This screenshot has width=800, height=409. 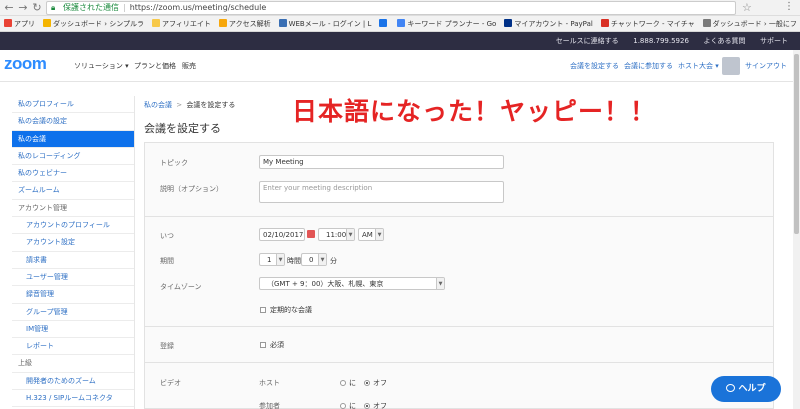 I want to click on bookmark-item: WEBメール - ログイン | L, so click(x=325, y=23).